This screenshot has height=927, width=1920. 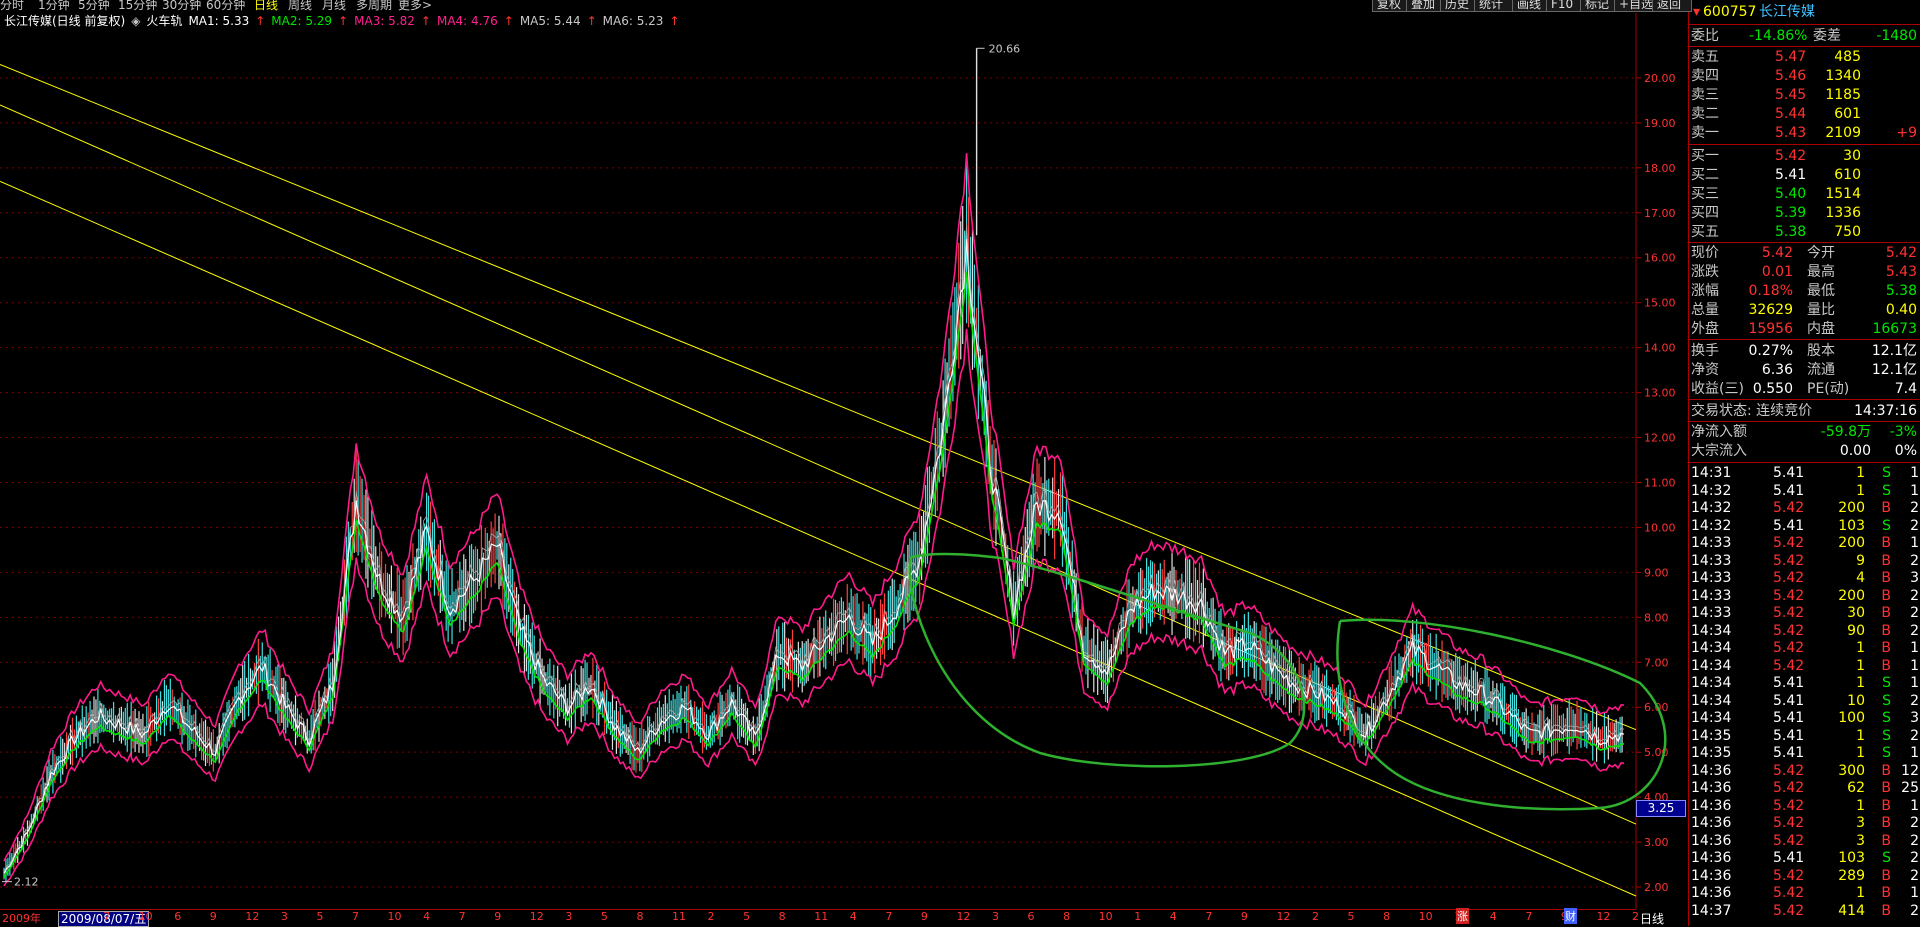 I want to click on tick-count: 3, so click(x=1914, y=578).